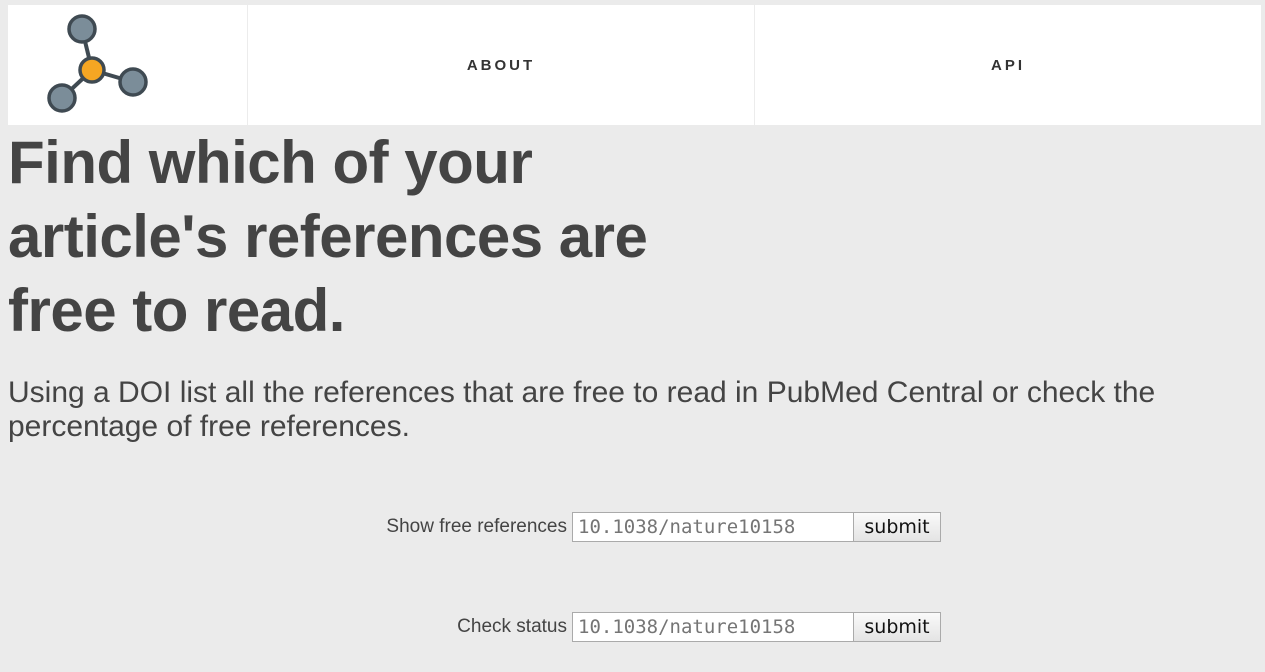  Describe the element at coordinates (512, 626) in the screenshot. I see `check-status-label: Check status` at that location.